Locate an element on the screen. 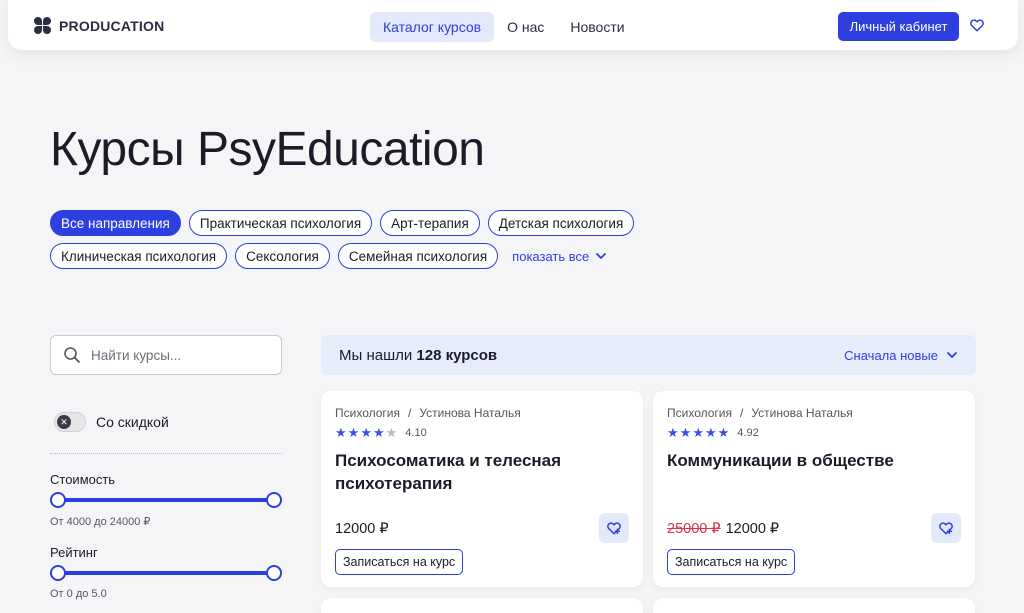 The width and height of the screenshot is (1024, 613). nav-item-about: О нас is located at coordinates (525, 27).